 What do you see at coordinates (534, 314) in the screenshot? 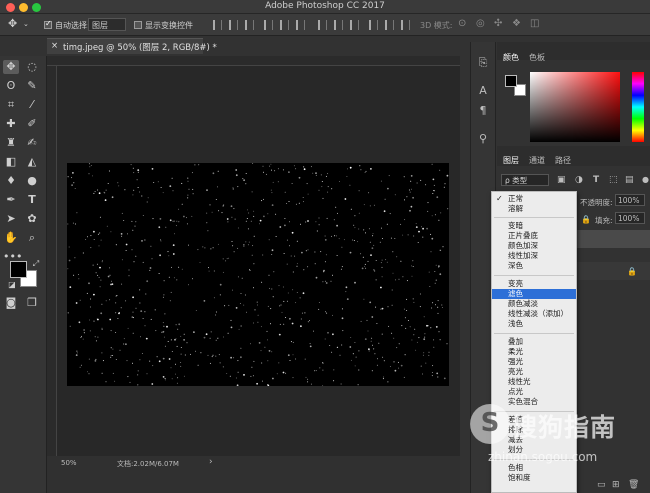
I see `blend-mode-item: 线性减淡（添加）` at bounding box center [534, 314].